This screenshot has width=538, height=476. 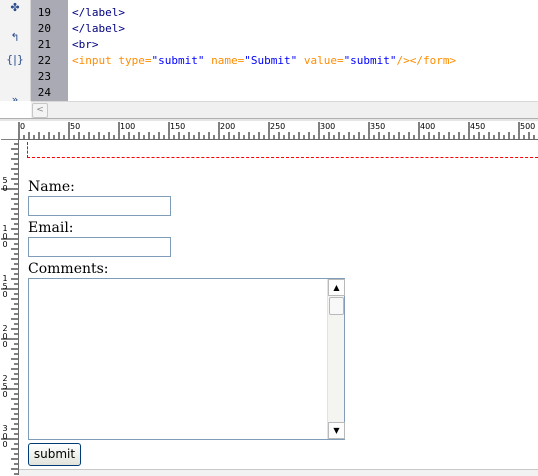 I want to click on ruler-label: 3 0 0, so click(x=5, y=436).